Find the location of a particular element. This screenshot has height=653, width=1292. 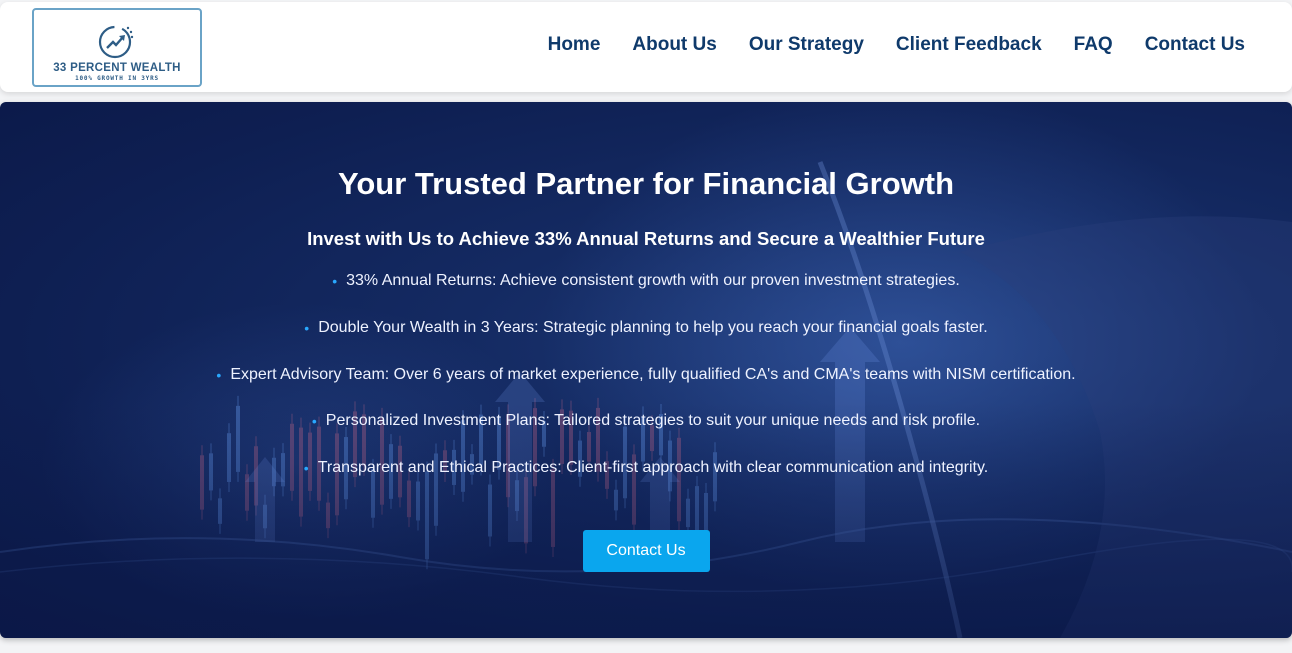

brand-logo: 33 PERCENT WEALTH 100% GROWTH IN 3YRS is located at coordinates (117, 47).